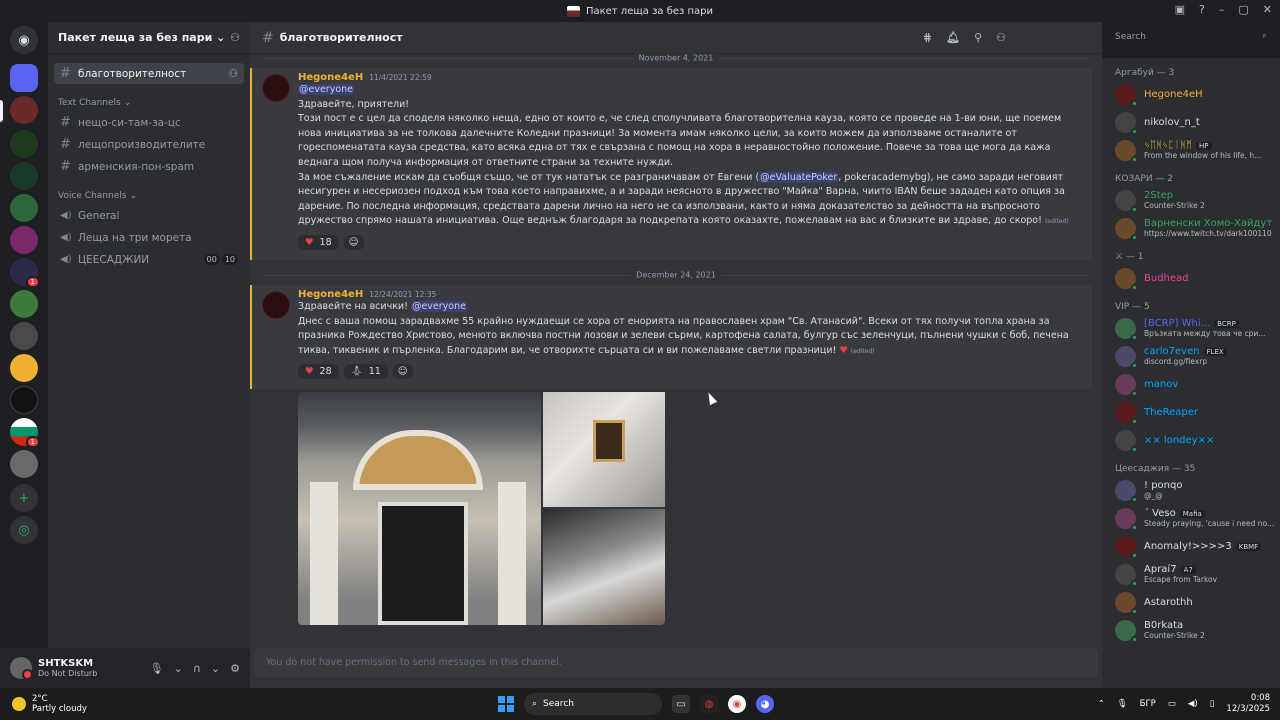  I want to click on direct-messages-button: ◉, so click(24, 40).